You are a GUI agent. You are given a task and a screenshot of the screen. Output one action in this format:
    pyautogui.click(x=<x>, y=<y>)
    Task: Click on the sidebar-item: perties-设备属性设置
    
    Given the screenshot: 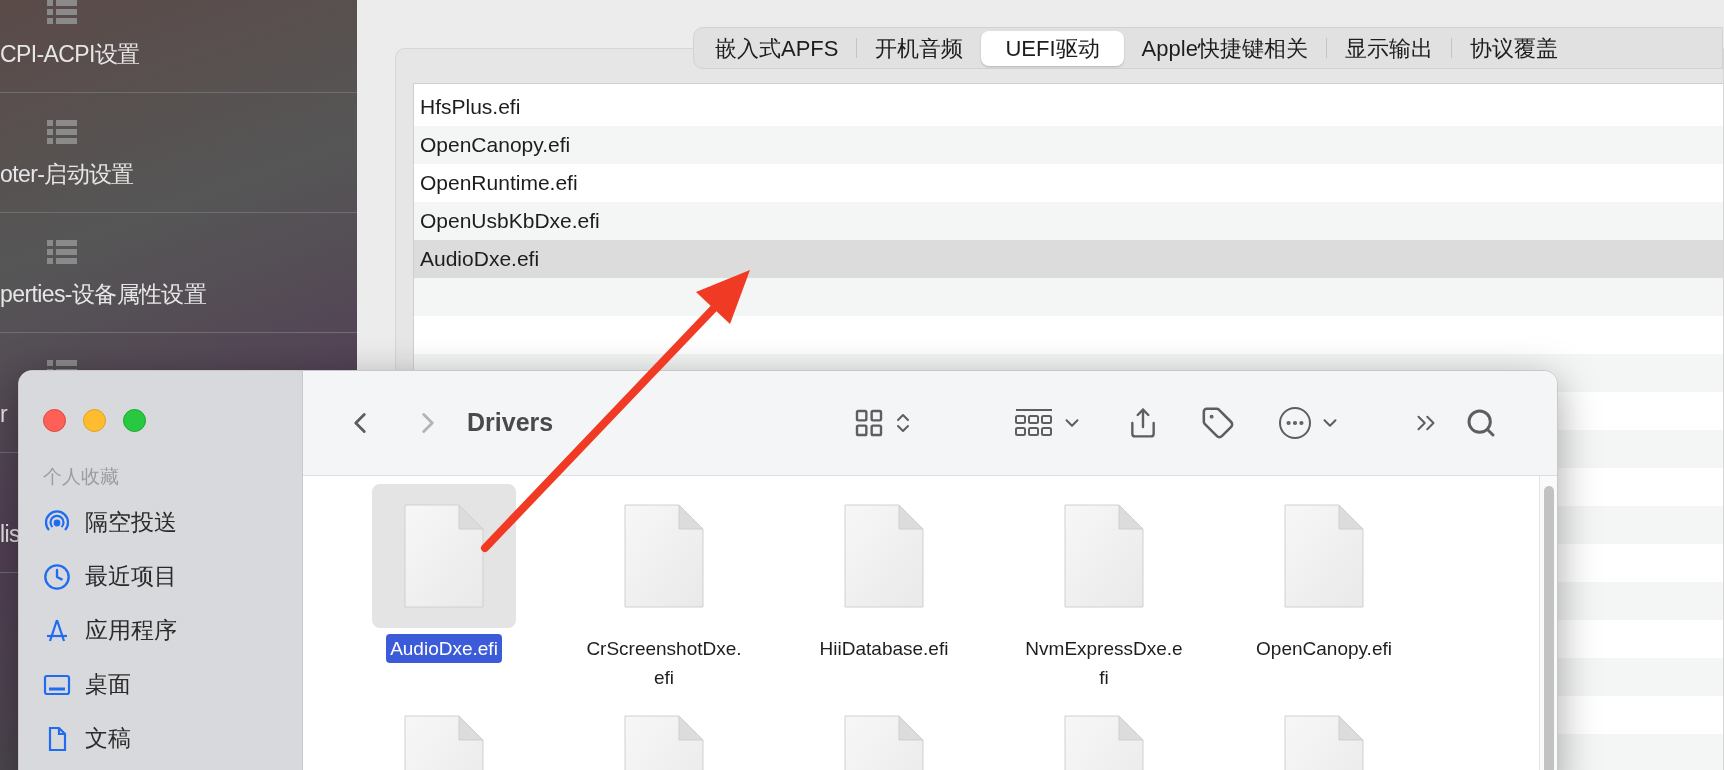 What is the action you would take?
    pyautogui.click(x=103, y=294)
    